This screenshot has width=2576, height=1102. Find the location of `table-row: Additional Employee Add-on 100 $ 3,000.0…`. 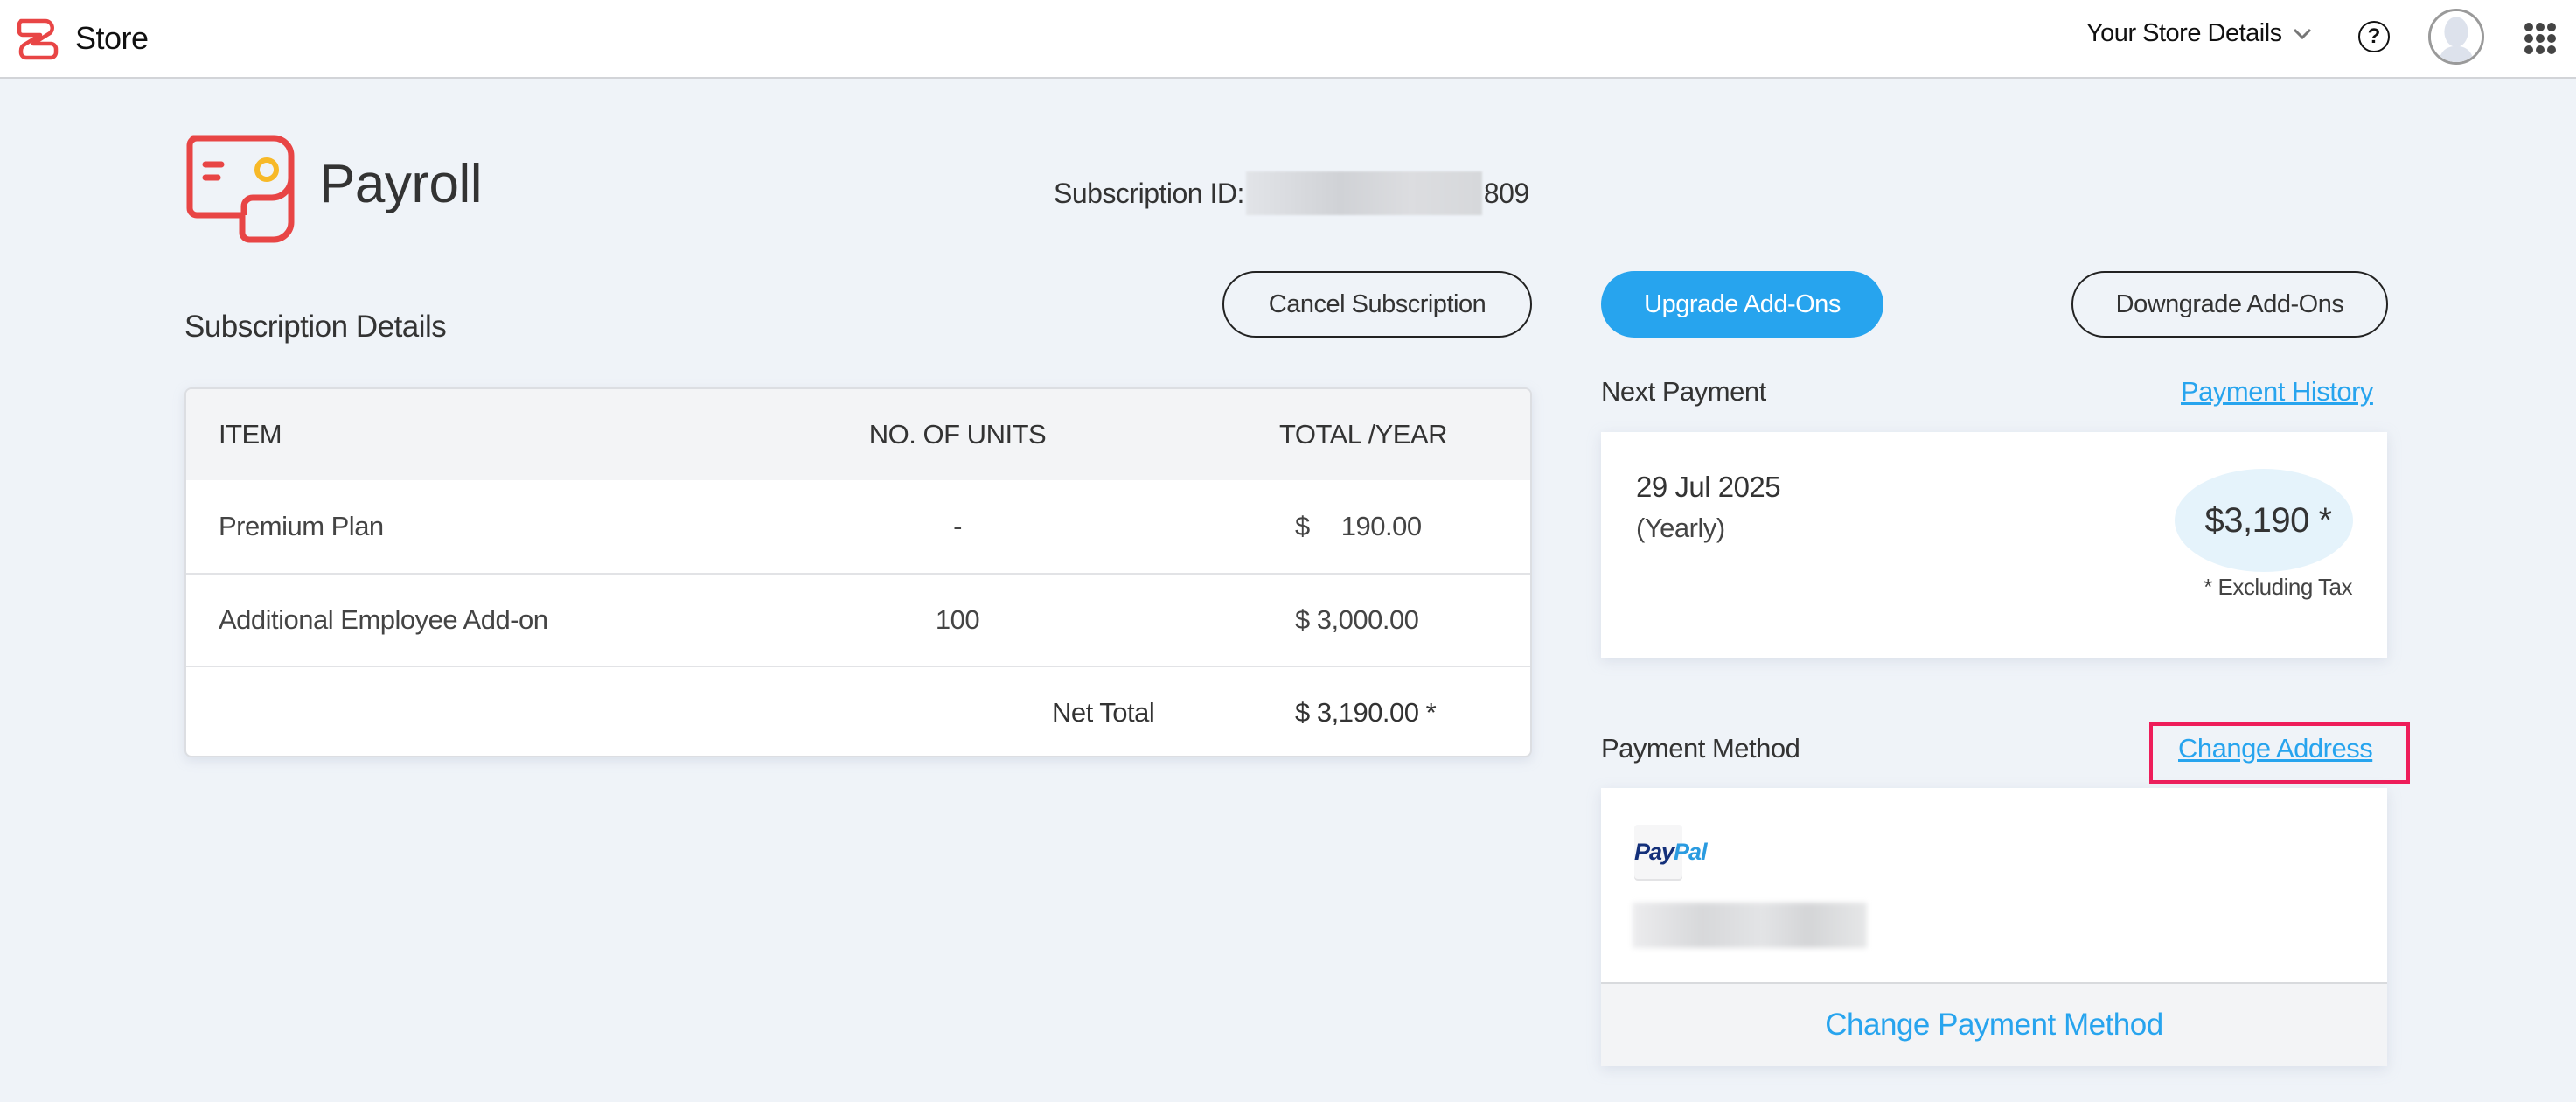

table-row: Additional Employee Add-on 100 $ 3,000.0… is located at coordinates (858, 619).